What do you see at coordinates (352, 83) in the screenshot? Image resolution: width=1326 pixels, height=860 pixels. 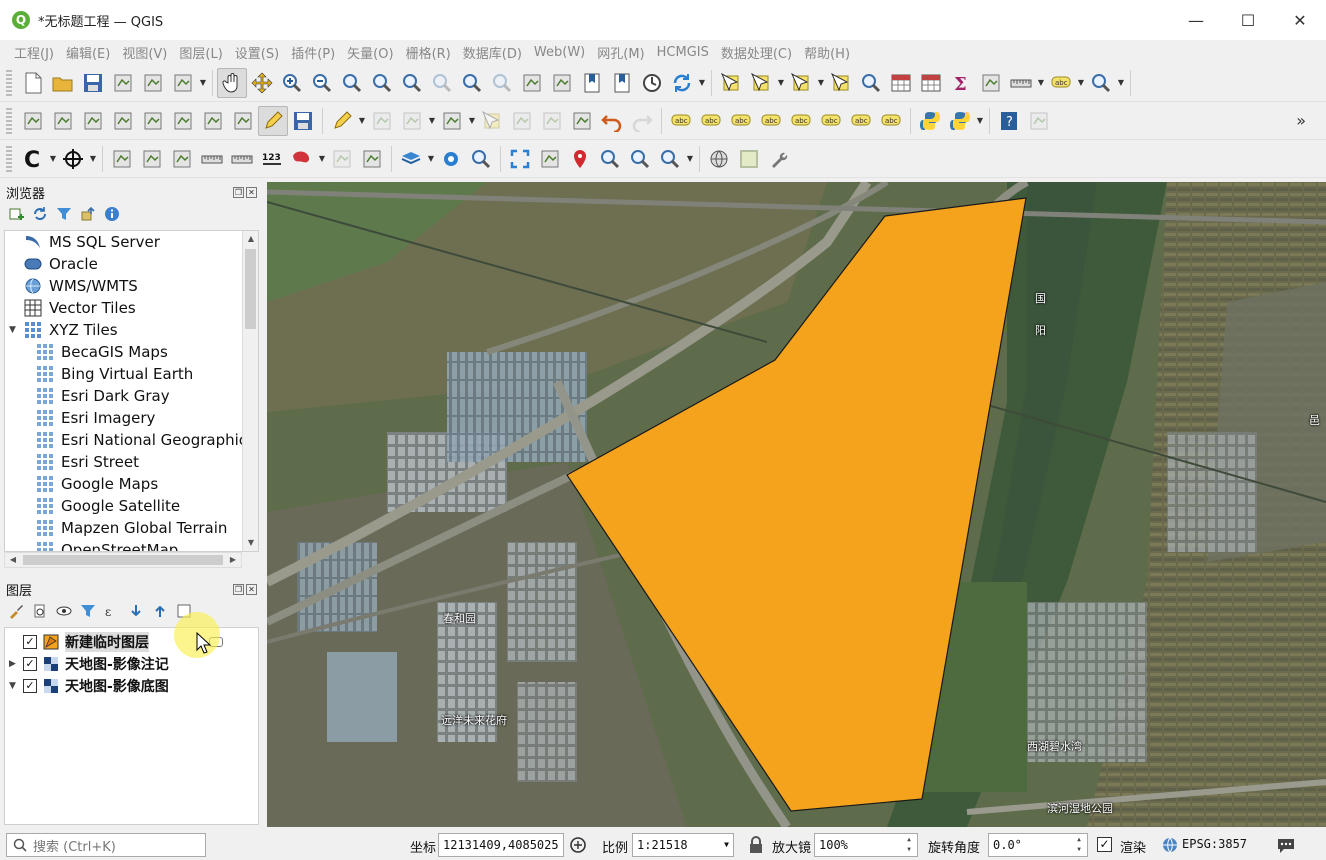 I see `zoom-full-icon` at bounding box center [352, 83].